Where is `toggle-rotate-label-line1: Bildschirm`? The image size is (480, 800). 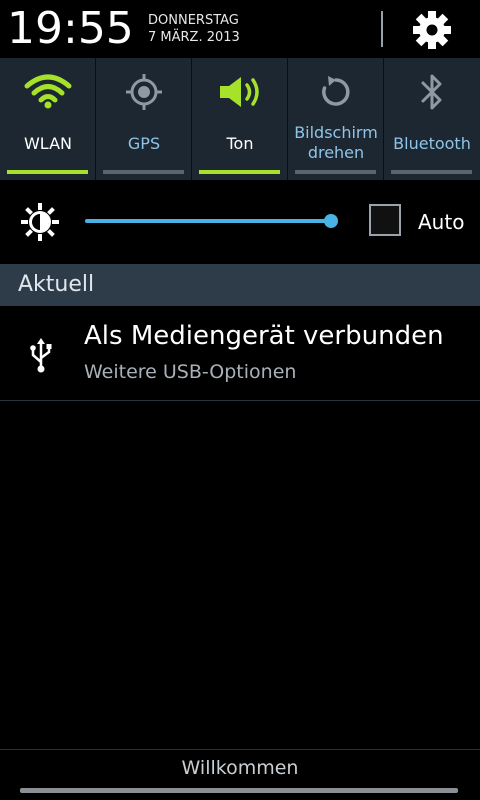
toggle-rotate-label-line1: Bildschirm is located at coordinates (336, 132).